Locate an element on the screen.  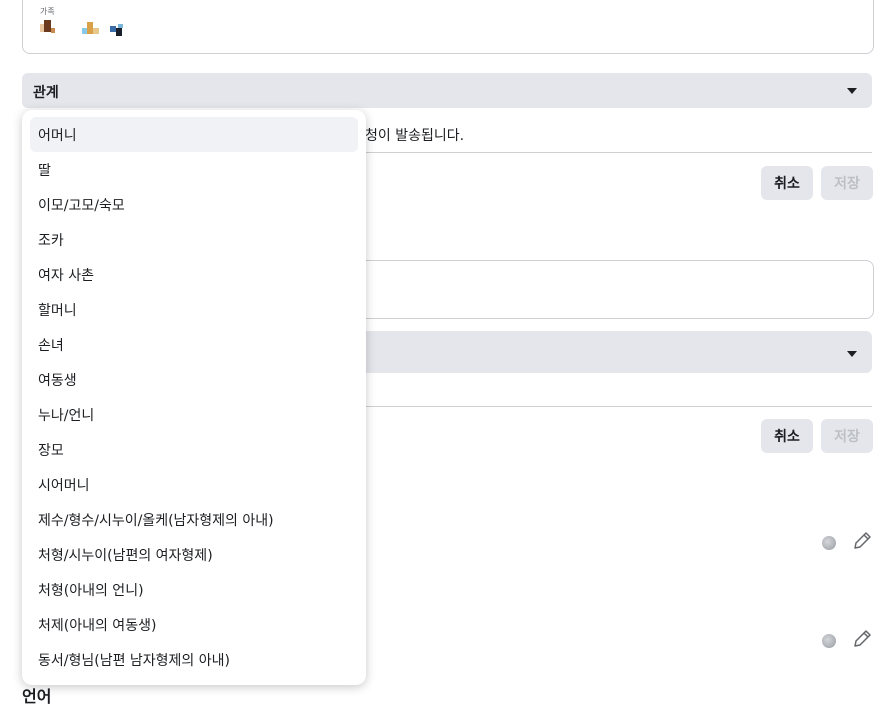
menu-item: 딸 is located at coordinates (194, 169).